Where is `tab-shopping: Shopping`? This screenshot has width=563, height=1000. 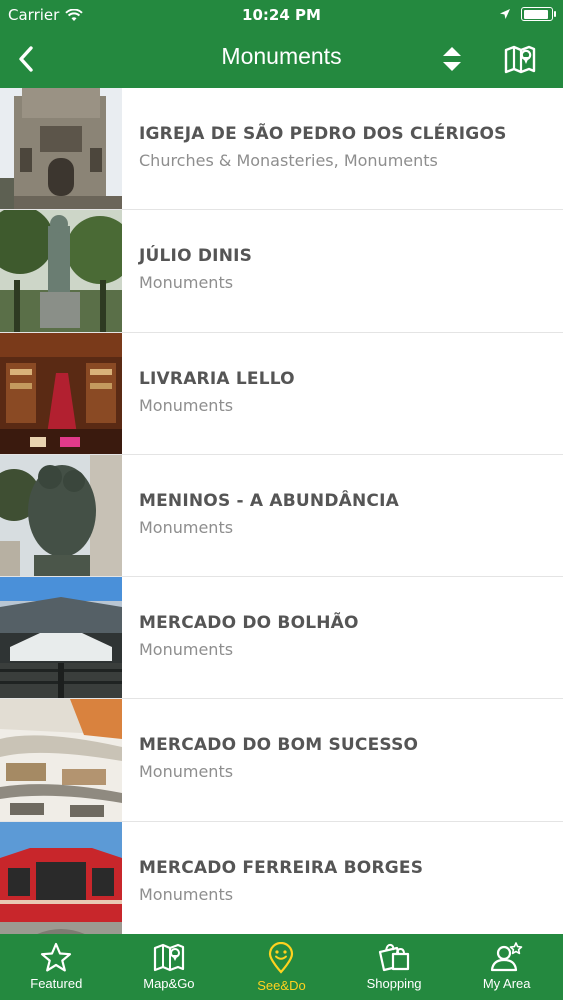 tab-shopping: Shopping is located at coordinates (394, 967).